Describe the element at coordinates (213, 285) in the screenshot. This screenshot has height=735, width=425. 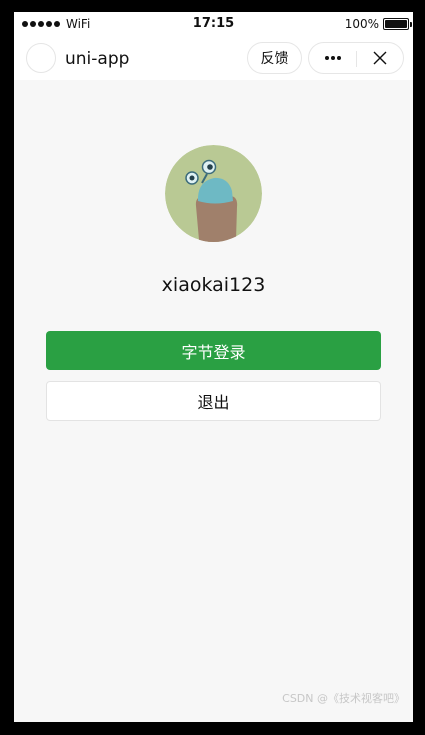
I see `username: xiaokai123` at that location.